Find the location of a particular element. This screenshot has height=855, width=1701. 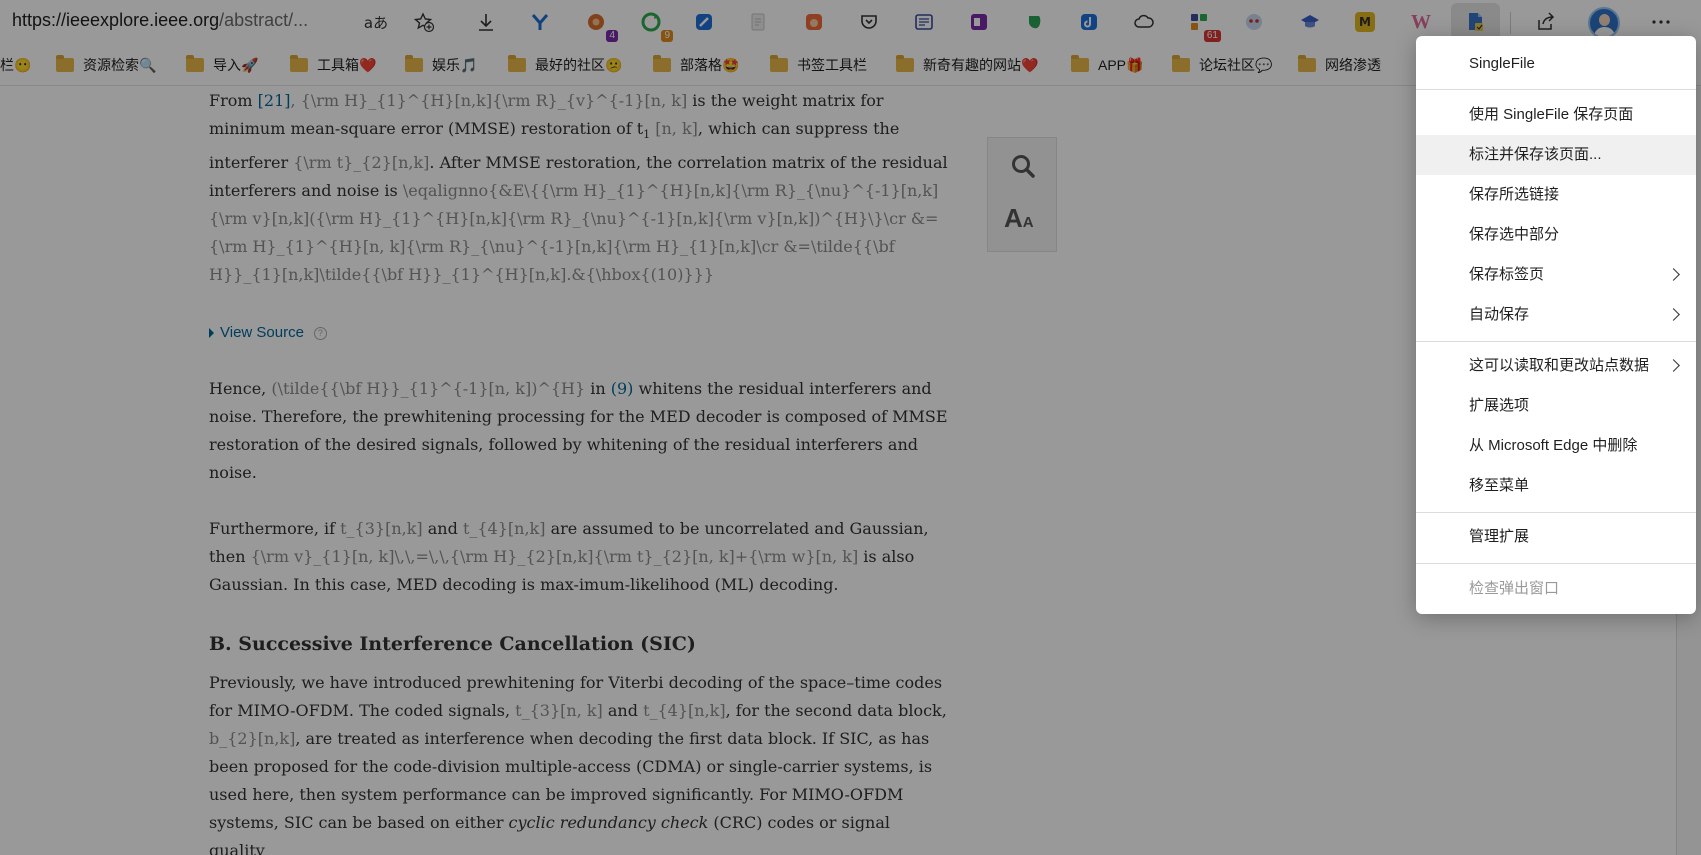

menu-item-save-tabs: 保存标签页 is located at coordinates (1556, 275).